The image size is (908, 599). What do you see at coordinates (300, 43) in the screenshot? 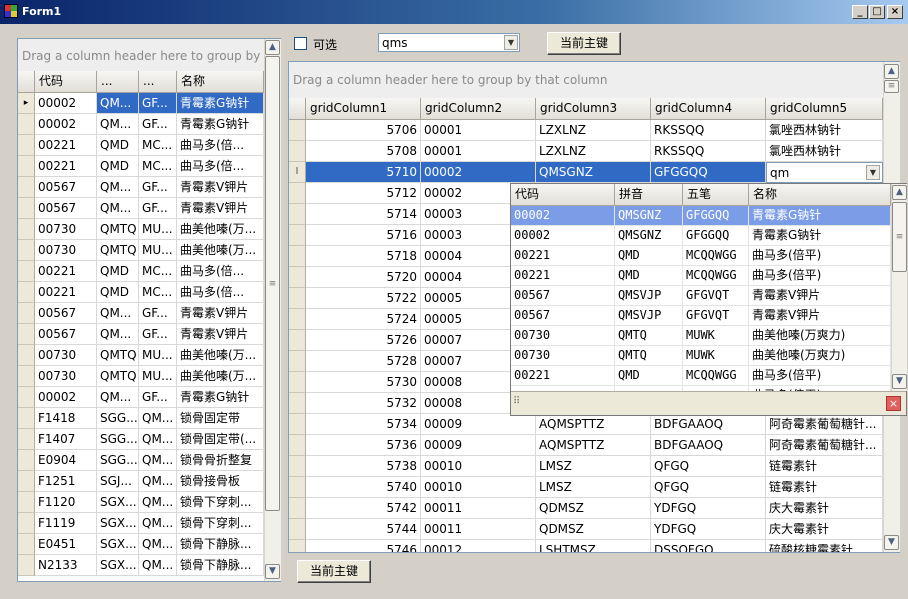
I see `optional-checkbox` at bounding box center [300, 43].